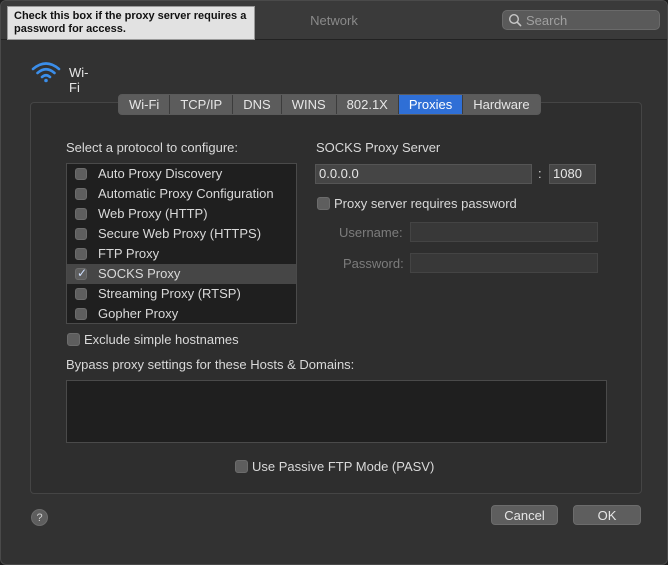  What do you see at coordinates (373, 263) in the screenshot?
I see `password-label: Password:` at bounding box center [373, 263].